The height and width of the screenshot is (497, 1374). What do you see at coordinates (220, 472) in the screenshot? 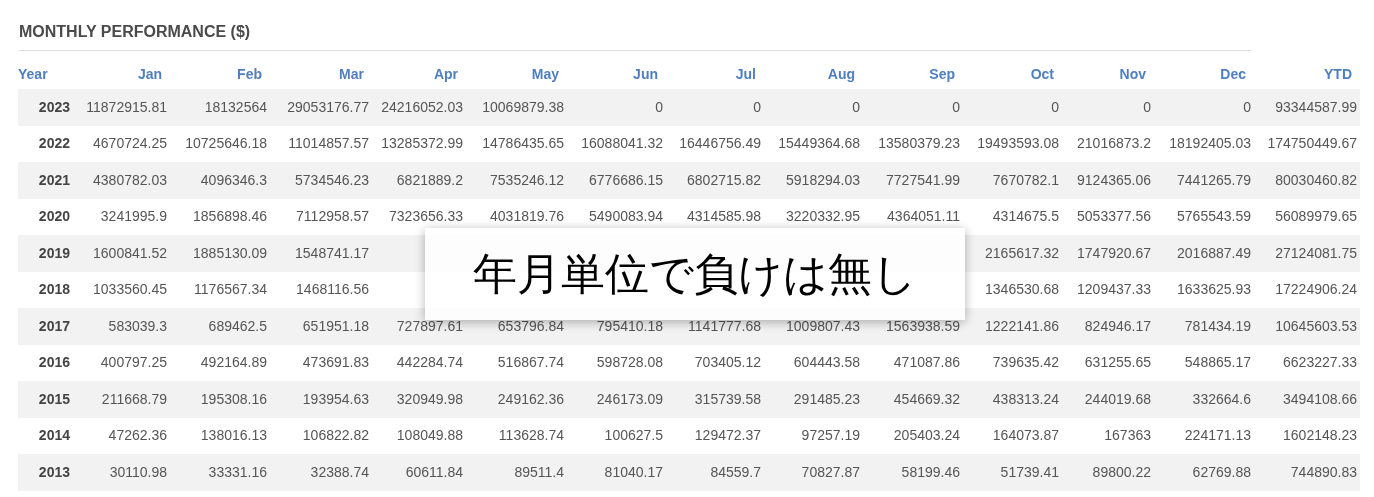
I see `table-cell: 33331.16` at bounding box center [220, 472].